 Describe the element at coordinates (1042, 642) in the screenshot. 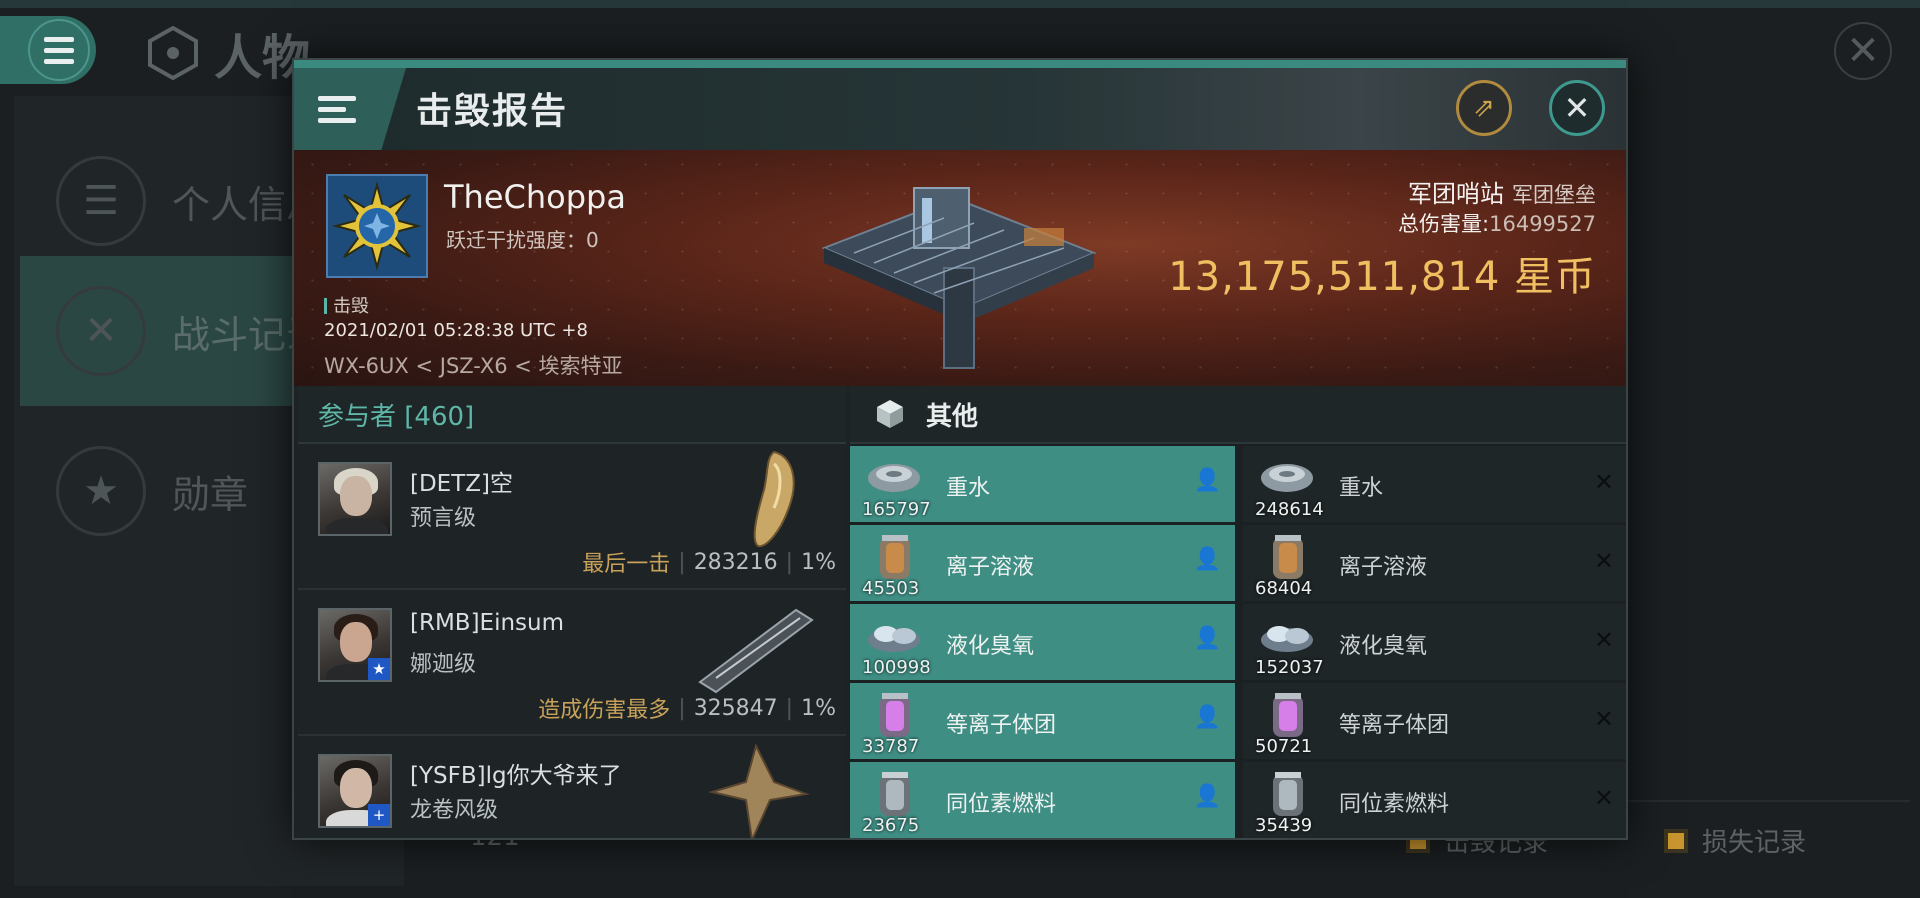

I see `item-dropped: 100998 液化臭氧 👤` at that location.